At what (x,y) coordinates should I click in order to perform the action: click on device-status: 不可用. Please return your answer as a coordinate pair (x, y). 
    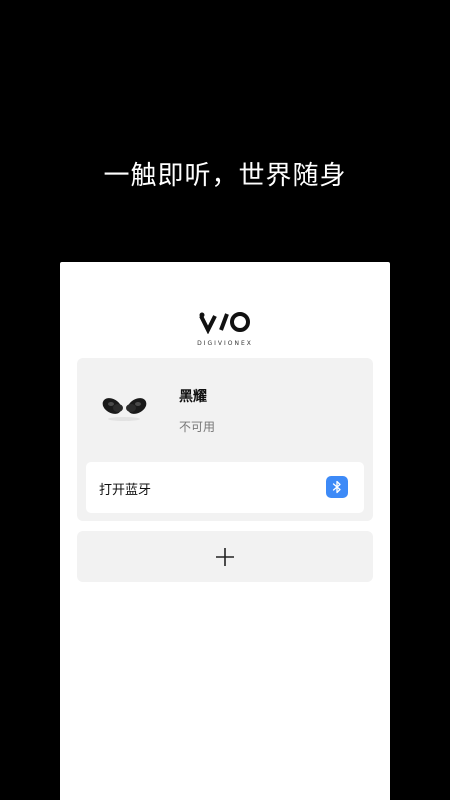
    Looking at the image, I should click on (197, 427).